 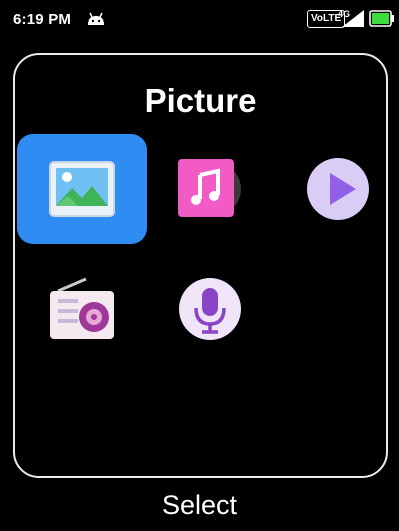 I want to click on app-recorder, so click(x=210, y=309).